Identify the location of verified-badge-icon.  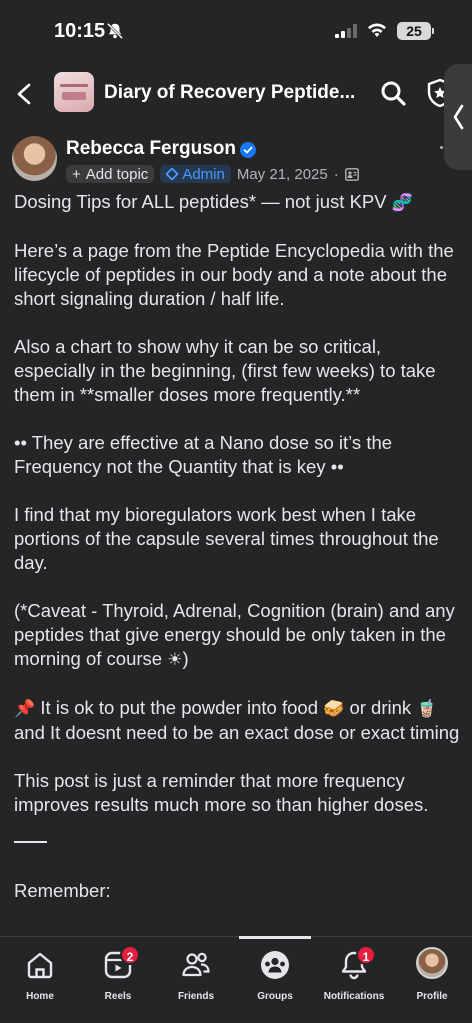
(248, 150).